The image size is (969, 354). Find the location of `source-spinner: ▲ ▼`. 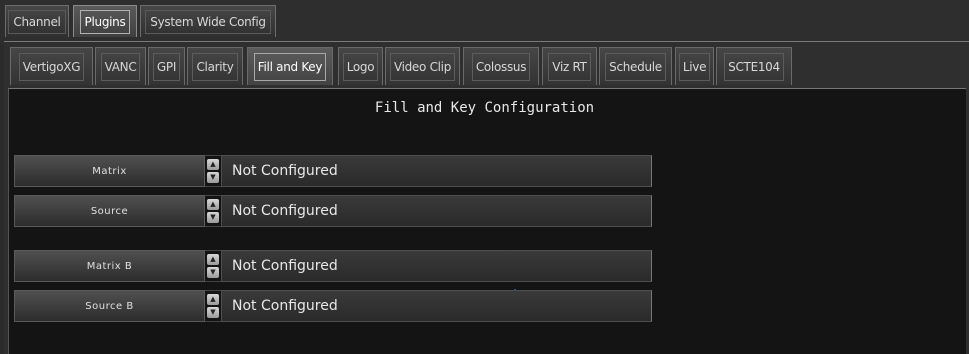

source-spinner: ▲ ▼ is located at coordinates (213, 211).